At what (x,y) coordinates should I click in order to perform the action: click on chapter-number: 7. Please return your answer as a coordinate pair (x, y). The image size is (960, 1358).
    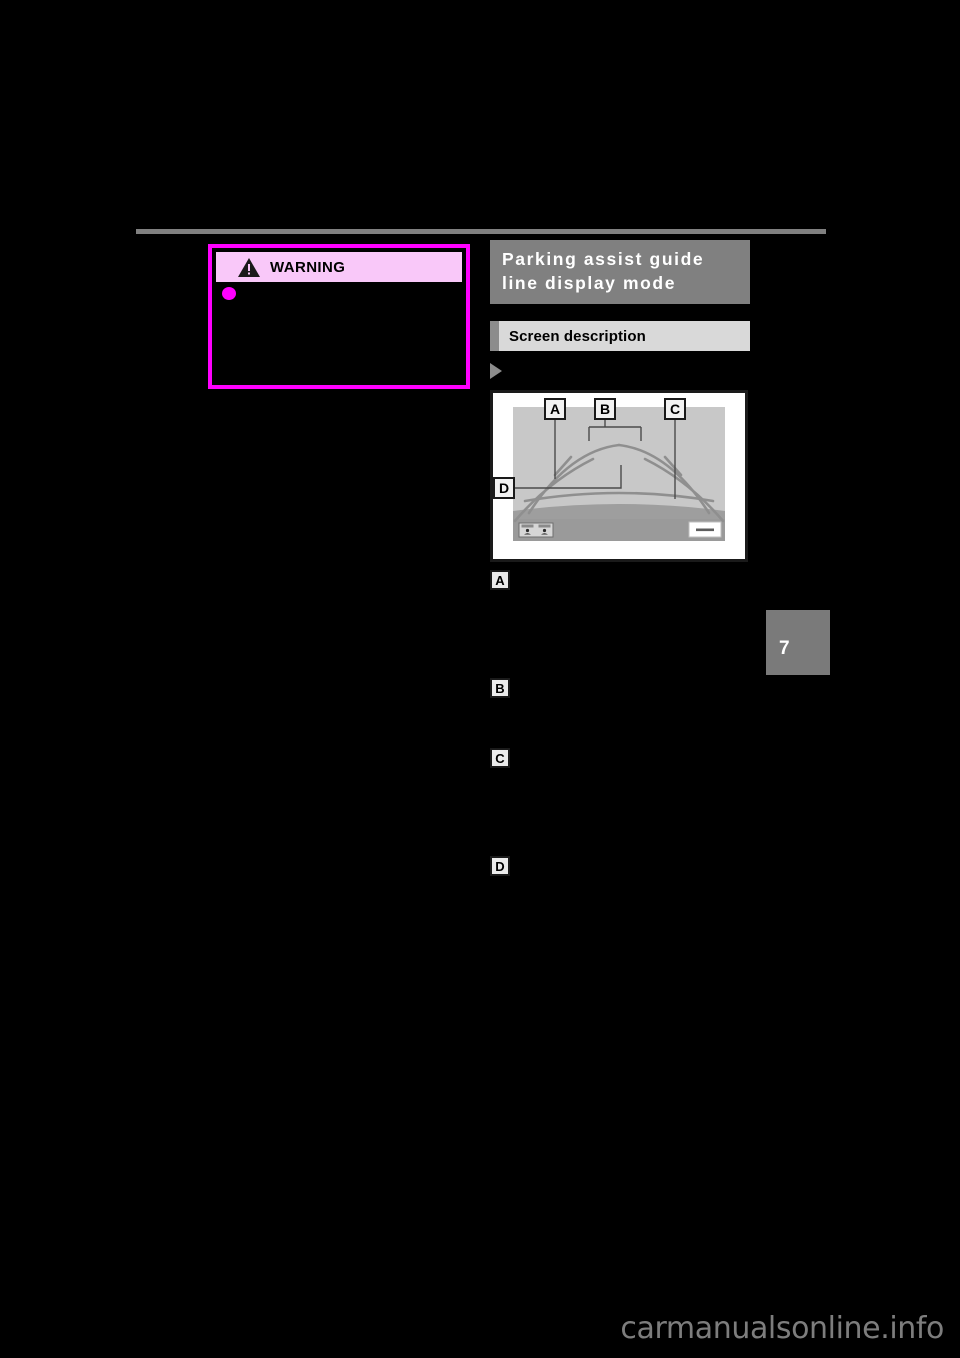
    Looking at the image, I should click on (784, 648).